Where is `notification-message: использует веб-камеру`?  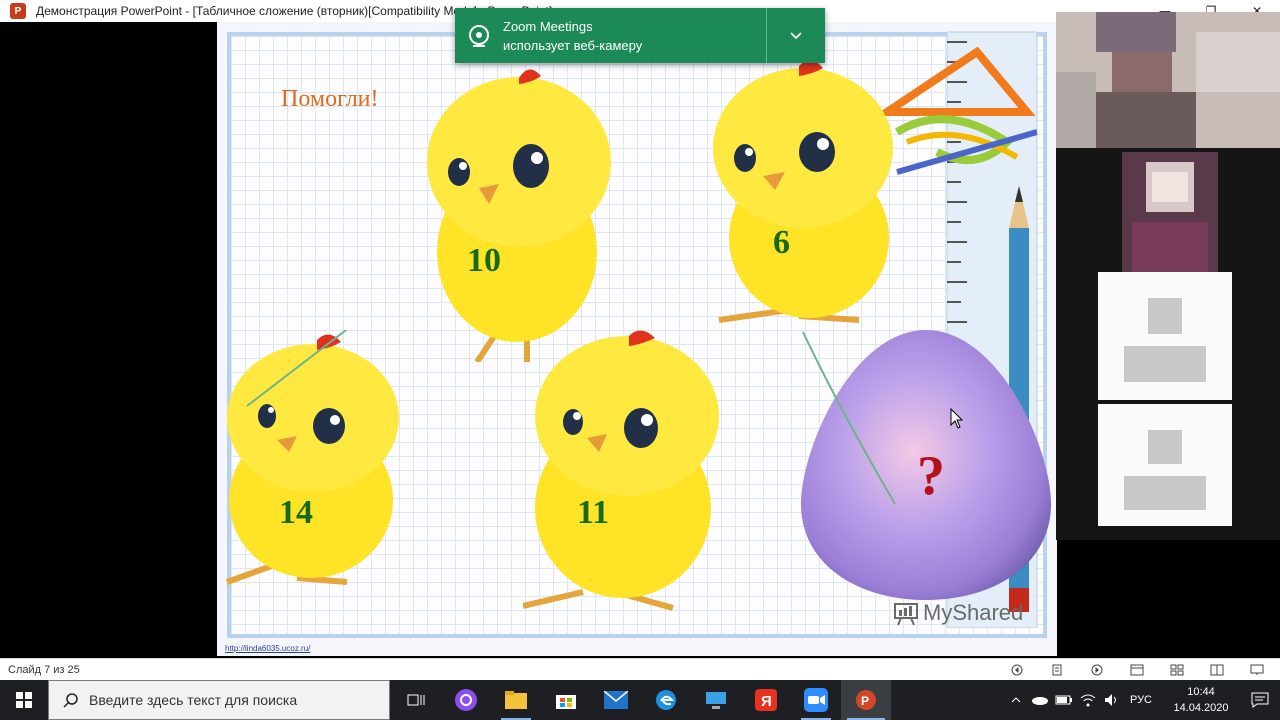 notification-message: использует веб-камеру is located at coordinates (573, 45).